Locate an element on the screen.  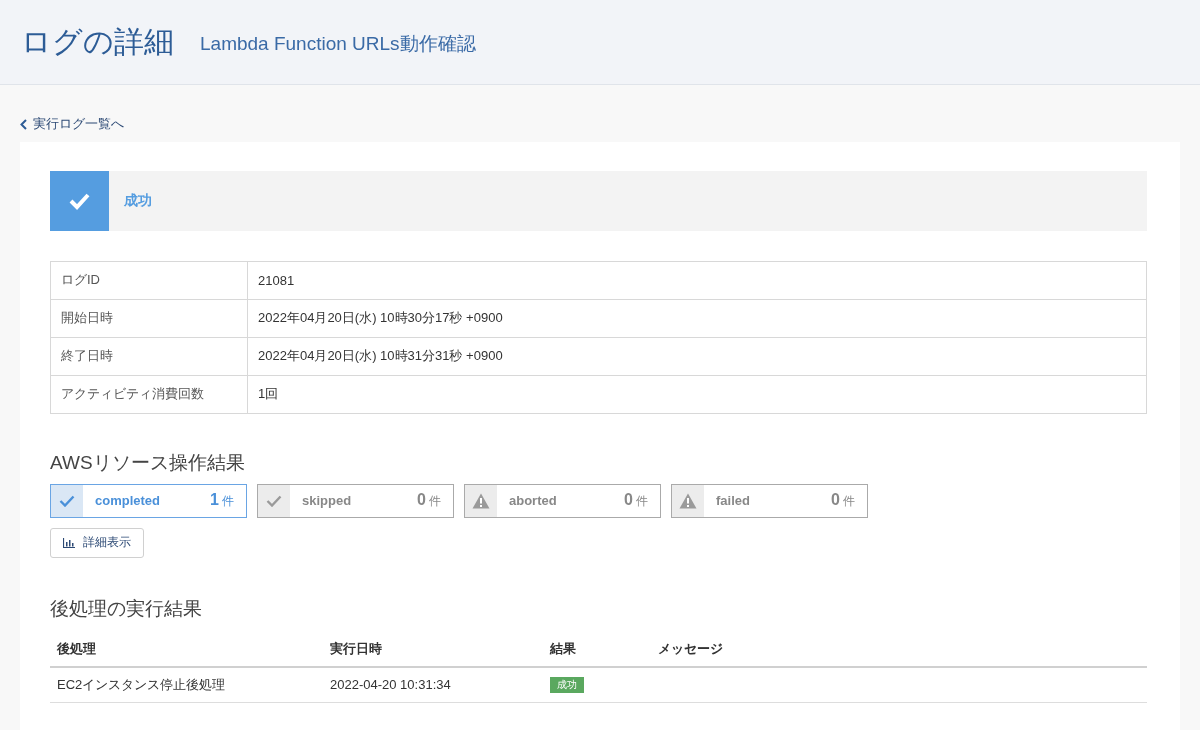
table-cell: 2022年04月20日(水) 10時30分17秒 +0900 is located at coordinates (697, 318).